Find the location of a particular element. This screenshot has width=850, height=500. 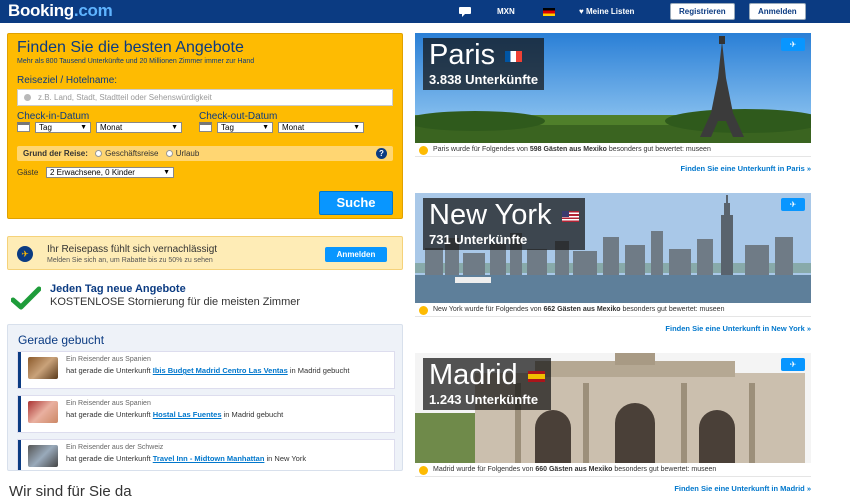

checkout-calendar-icon is located at coordinates (205, 127).